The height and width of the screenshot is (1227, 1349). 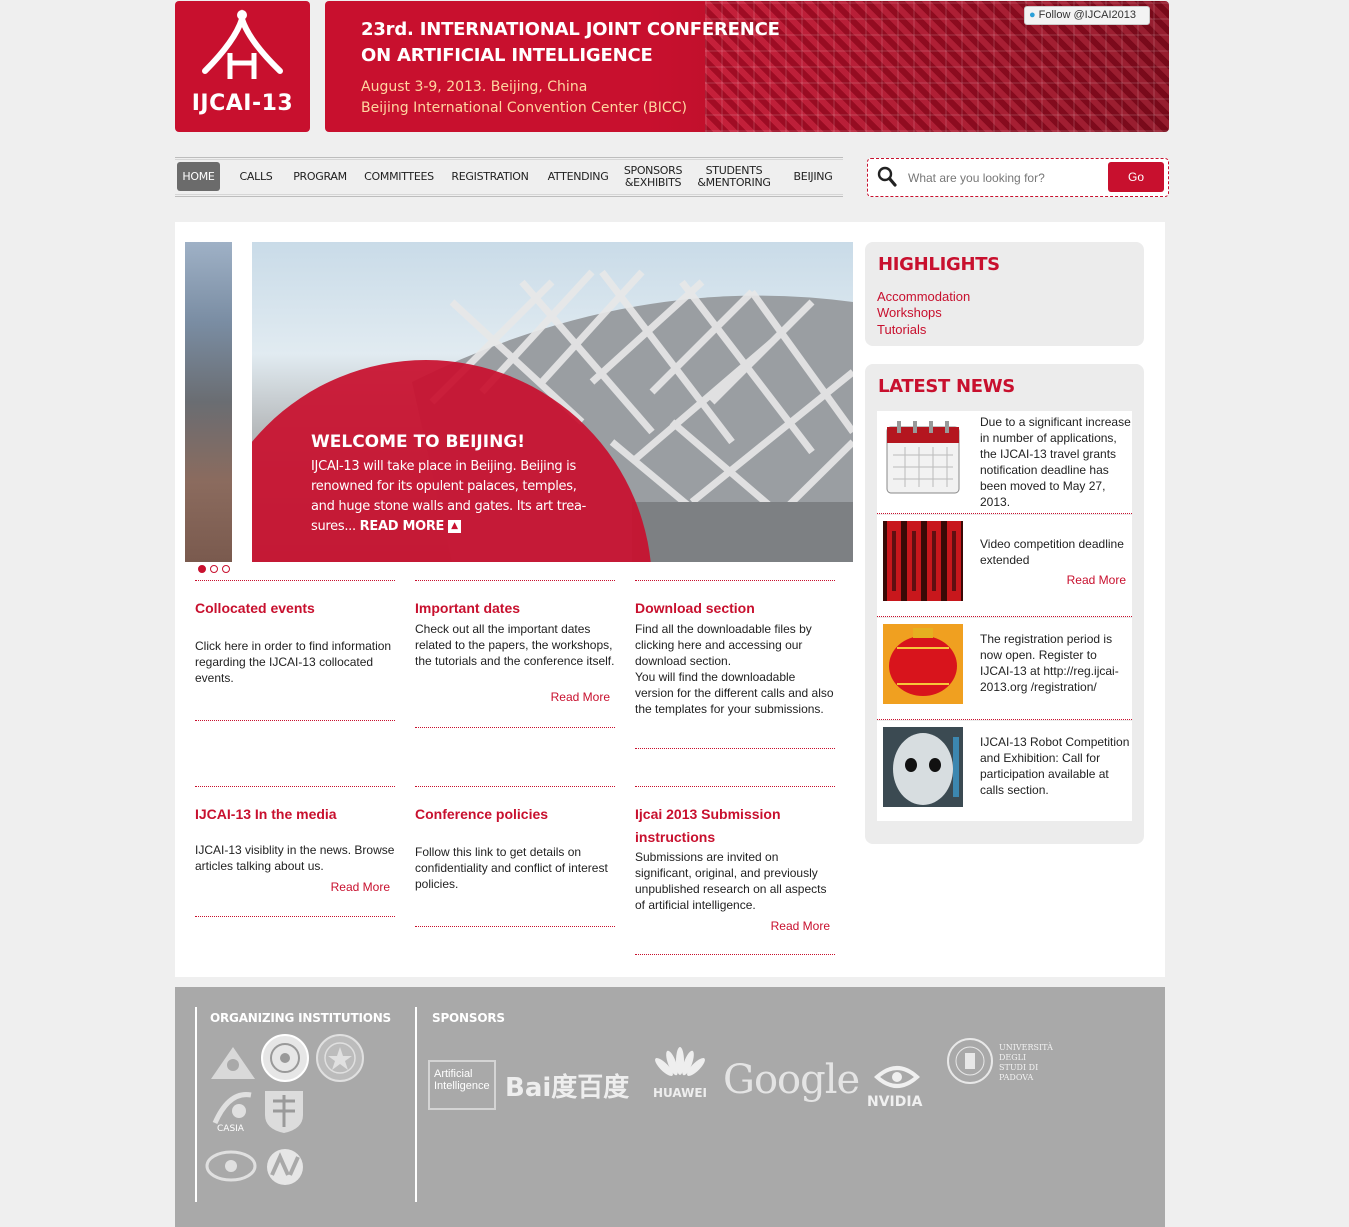 I want to click on search-box: Go, so click(x=1018, y=177).